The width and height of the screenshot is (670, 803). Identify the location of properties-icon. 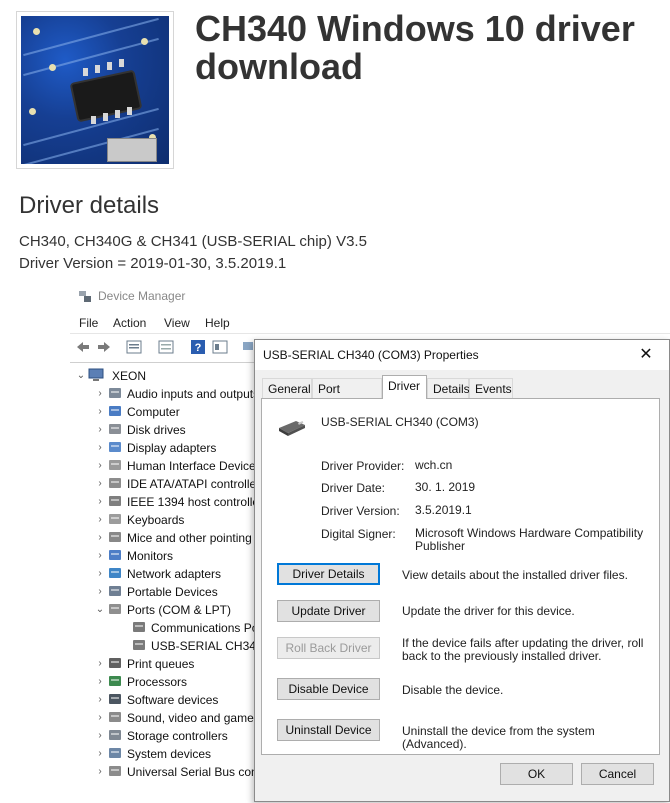
(134, 347).